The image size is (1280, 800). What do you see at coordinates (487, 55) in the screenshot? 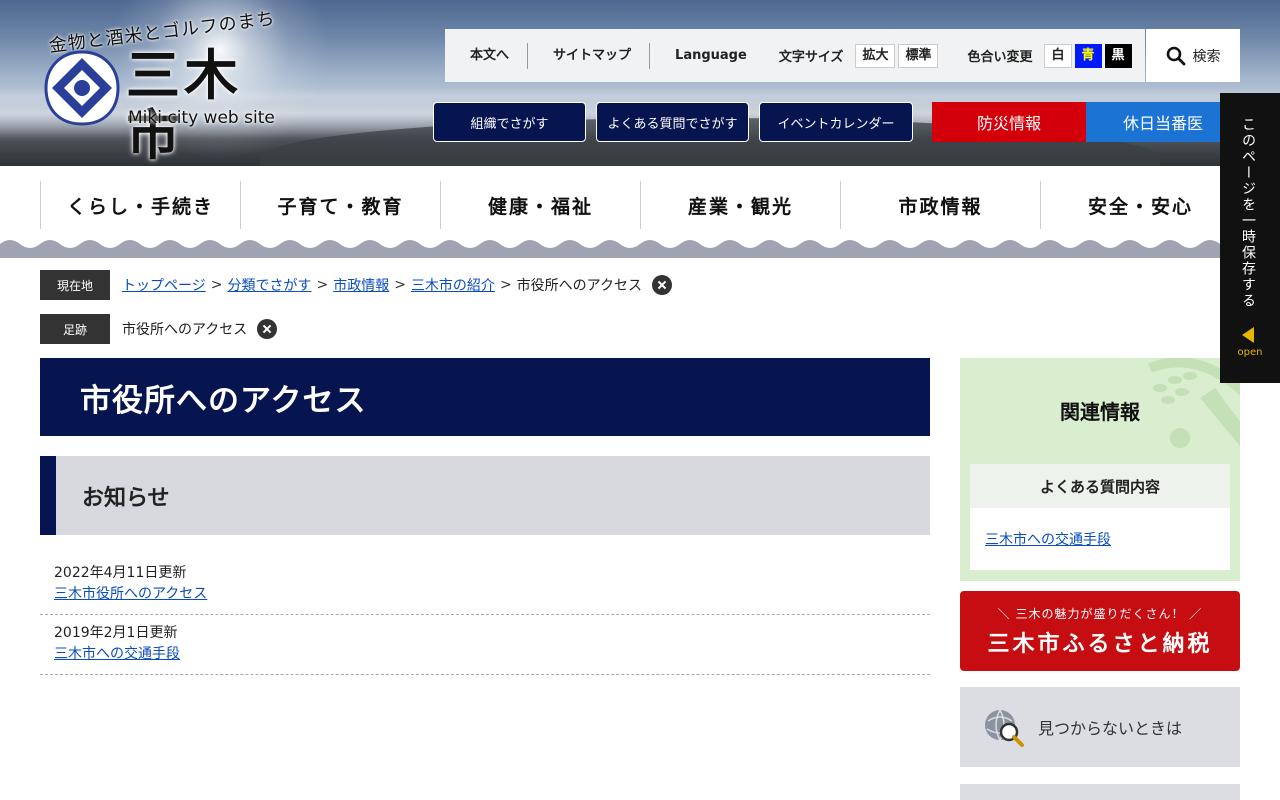
I see `skip-link: 本文へ` at bounding box center [487, 55].